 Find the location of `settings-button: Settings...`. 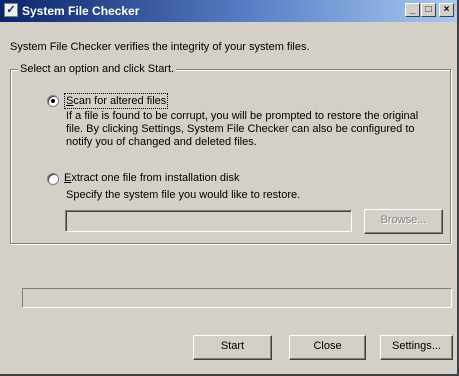

settings-button: Settings... is located at coordinates (416, 347).